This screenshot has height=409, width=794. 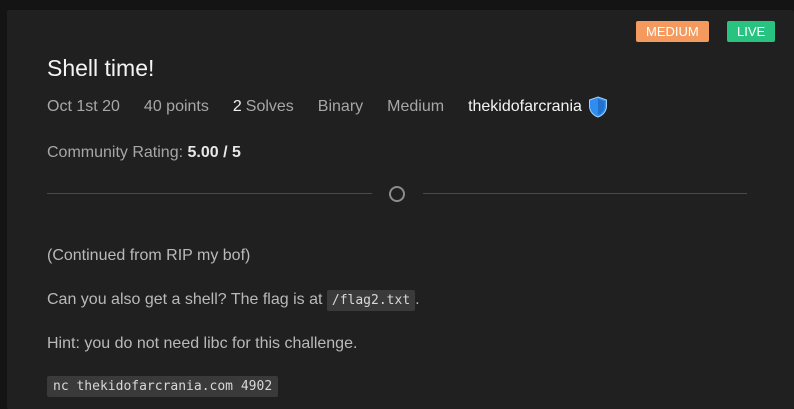 What do you see at coordinates (417, 299) in the screenshot?
I see `question-end: .` at bounding box center [417, 299].